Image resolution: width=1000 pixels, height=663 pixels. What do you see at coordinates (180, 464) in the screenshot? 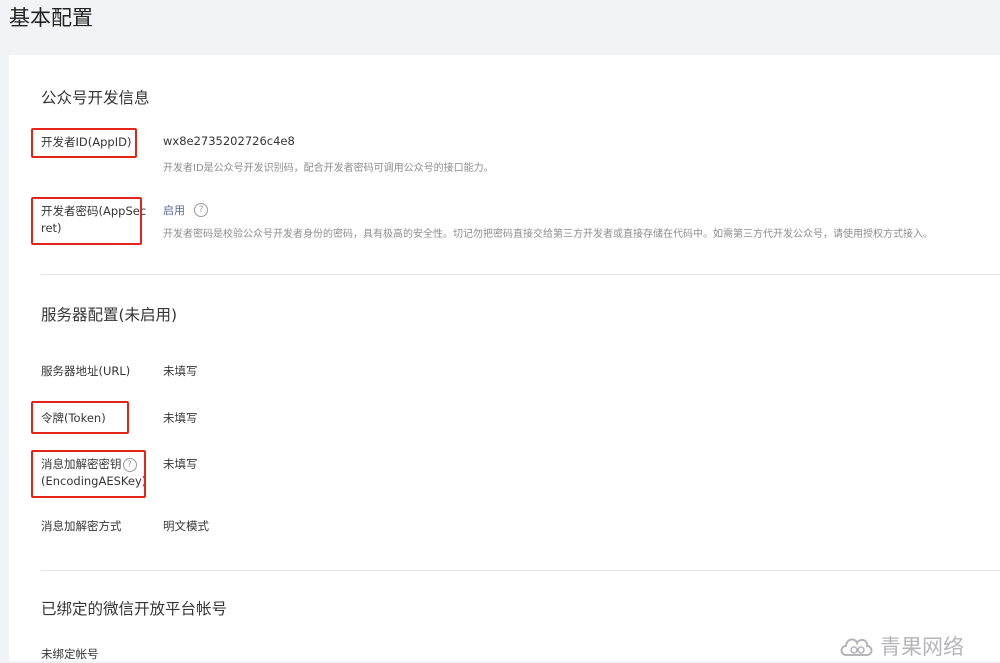
I see `aeskey-value: 未填写` at bounding box center [180, 464].